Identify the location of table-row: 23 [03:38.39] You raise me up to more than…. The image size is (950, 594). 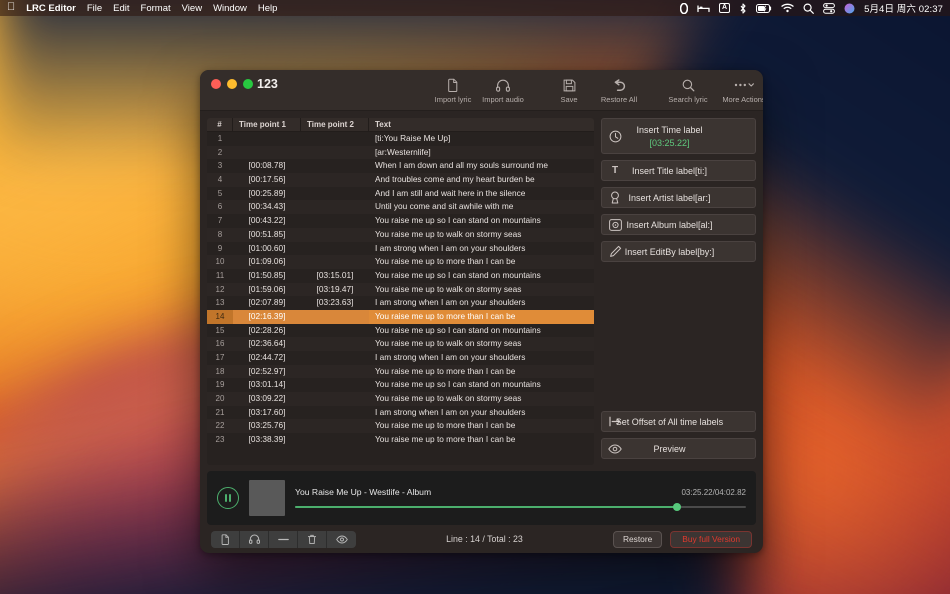
(400, 440).